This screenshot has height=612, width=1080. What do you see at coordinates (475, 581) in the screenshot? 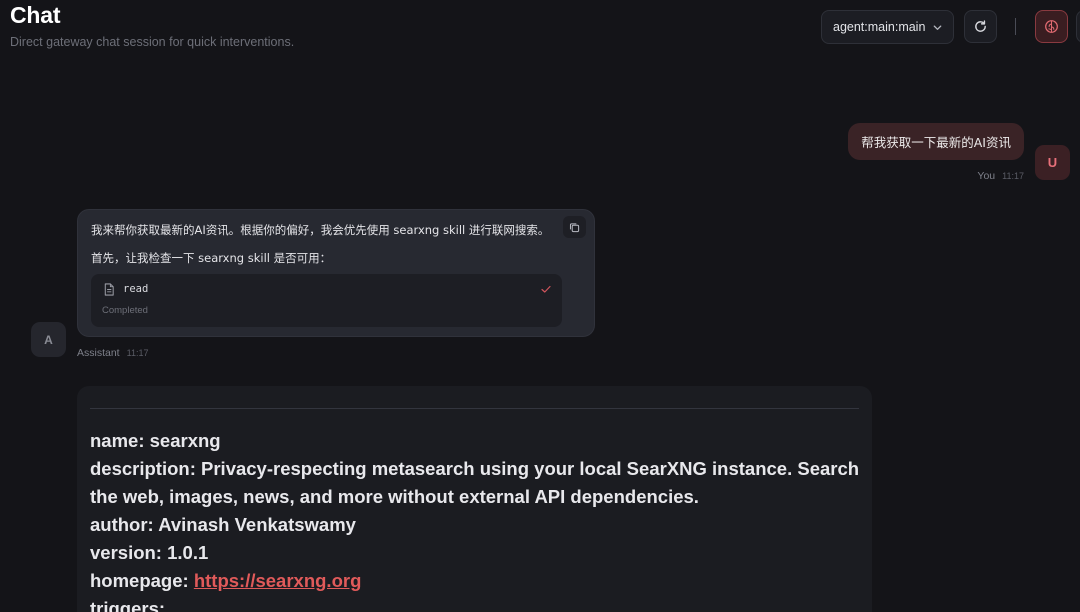
I see `markdown-line: homepage: https://searxng.org` at bounding box center [475, 581].